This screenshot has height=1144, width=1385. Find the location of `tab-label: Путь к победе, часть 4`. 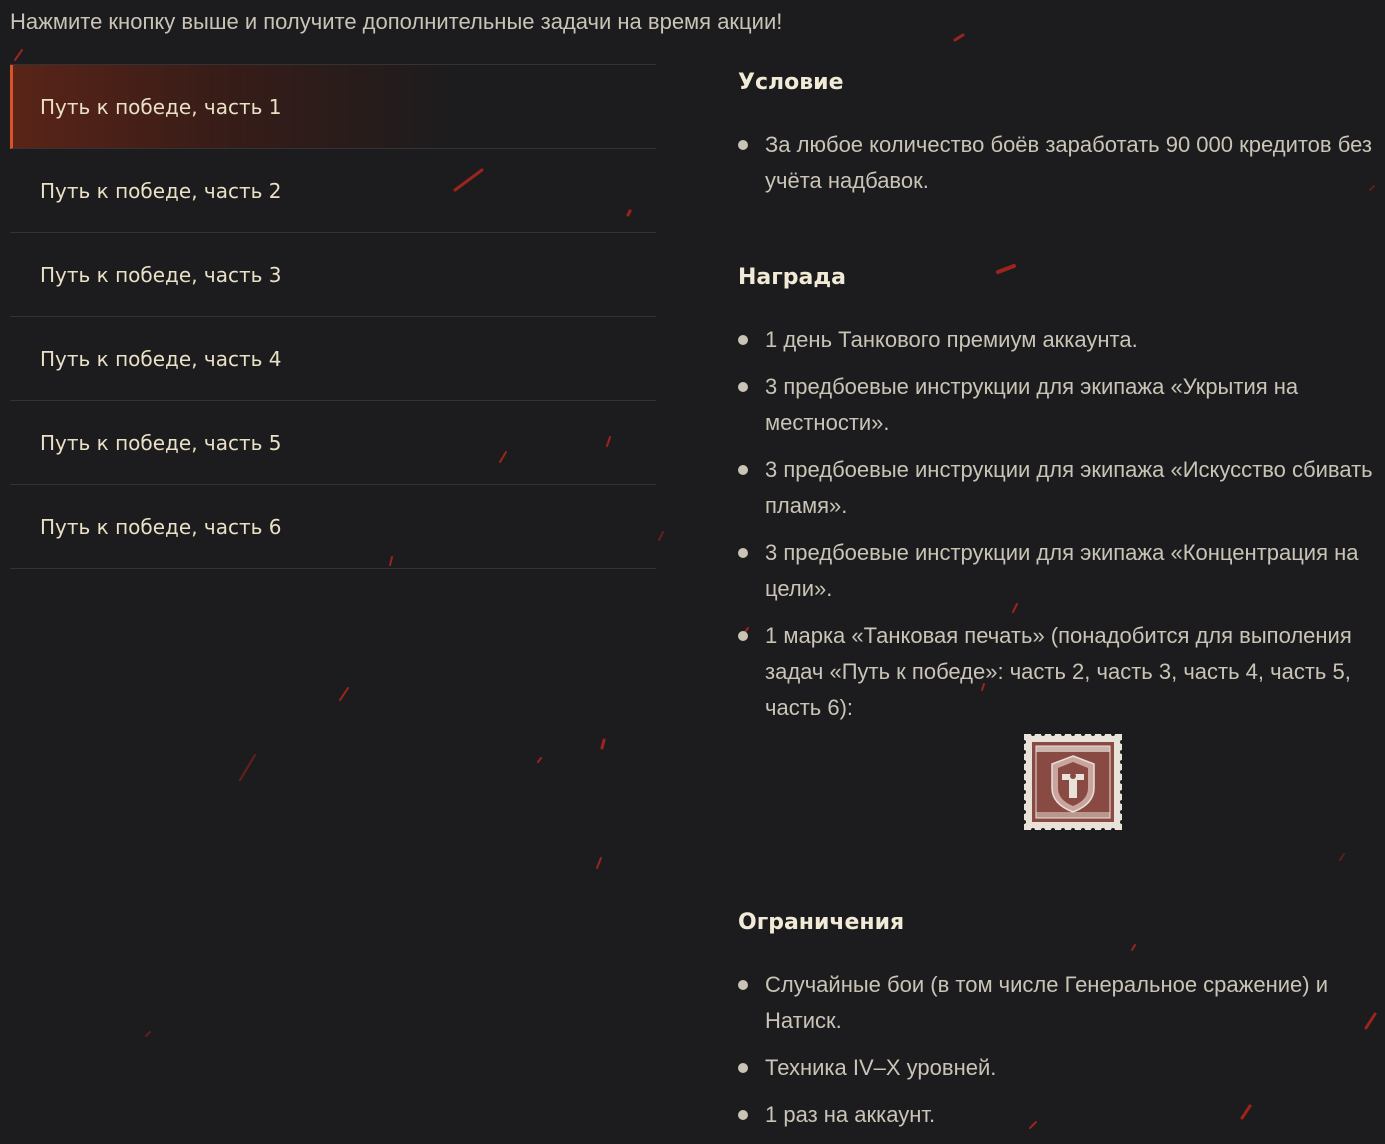

tab-label: Путь к победе, часть 4 is located at coordinates (161, 358).